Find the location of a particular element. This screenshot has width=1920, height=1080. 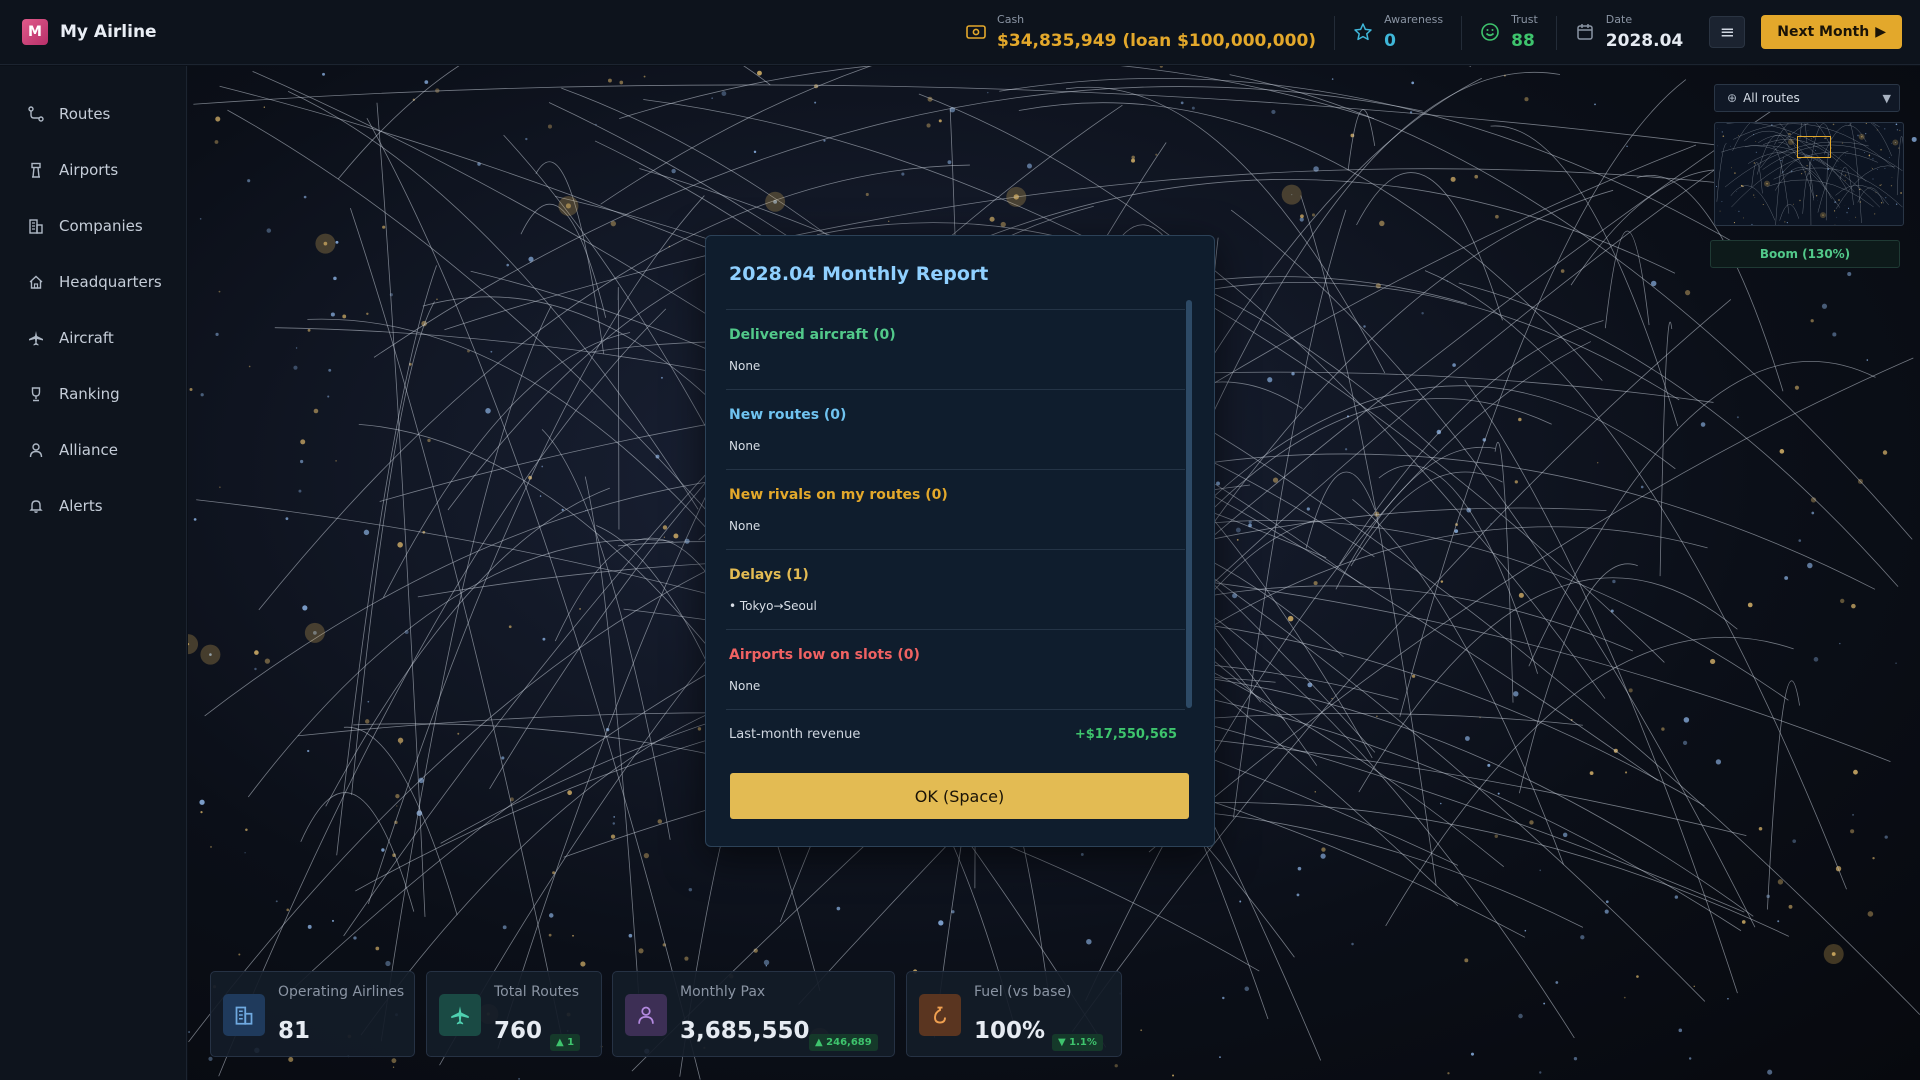

ok-button: OK (Space) is located at coordinates (959, 796).